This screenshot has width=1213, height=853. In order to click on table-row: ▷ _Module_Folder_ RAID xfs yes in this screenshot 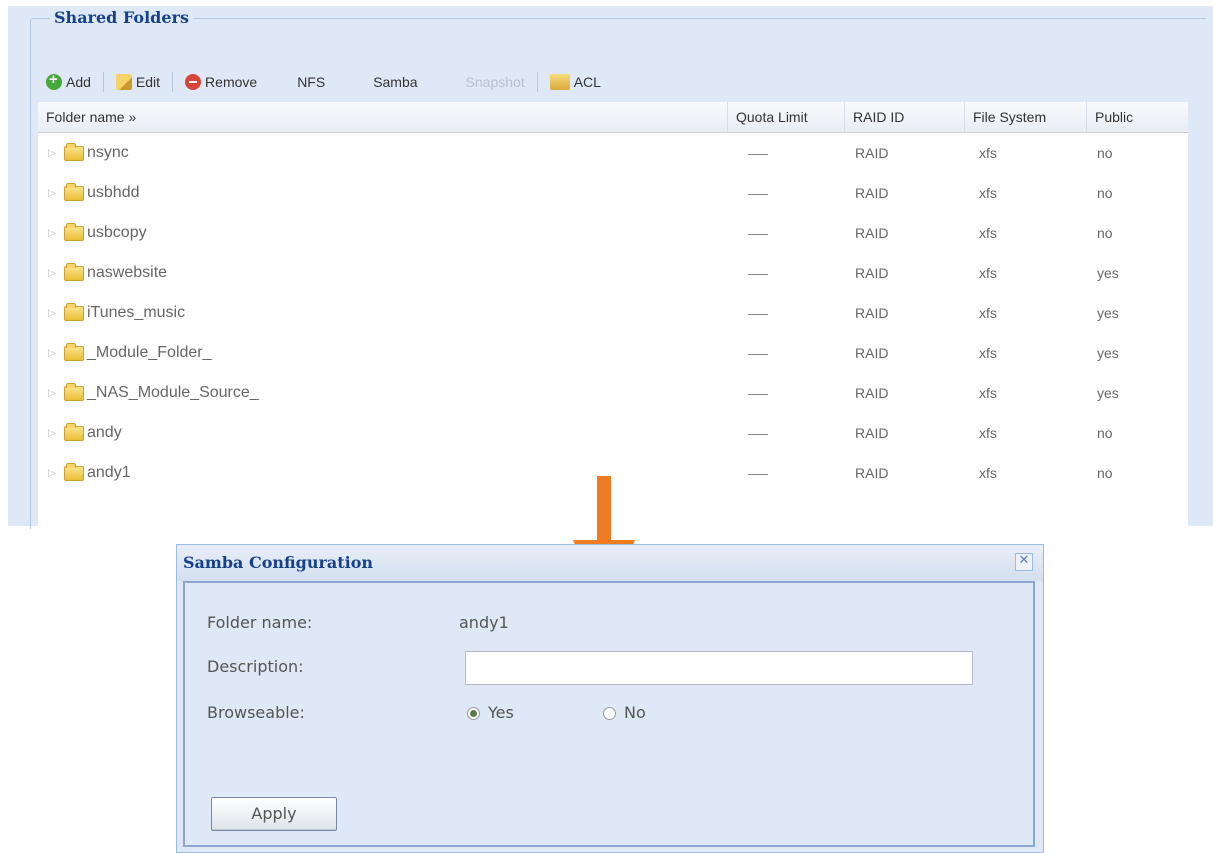, I will do `click(613, 353)`.